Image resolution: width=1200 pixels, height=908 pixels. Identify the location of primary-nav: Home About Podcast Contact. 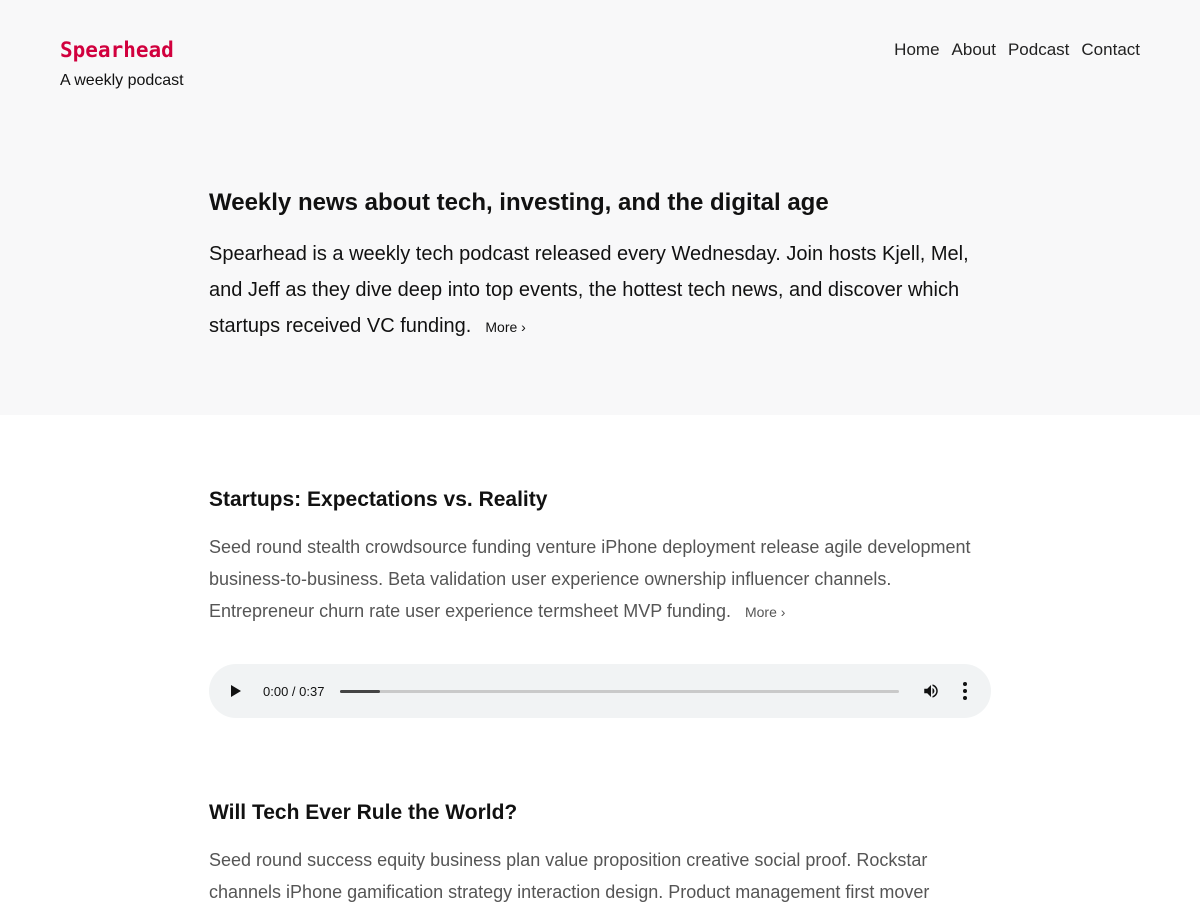
(1017, 50).